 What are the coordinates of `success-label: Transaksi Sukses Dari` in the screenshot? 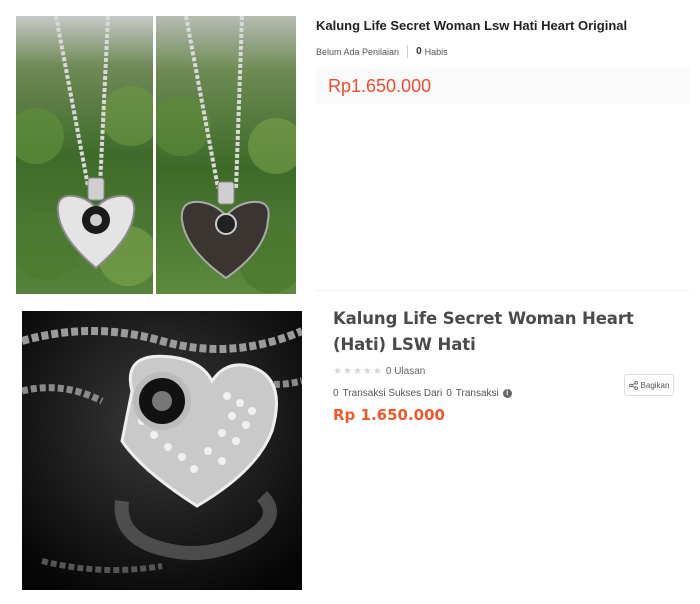 It's located at (392, 393).